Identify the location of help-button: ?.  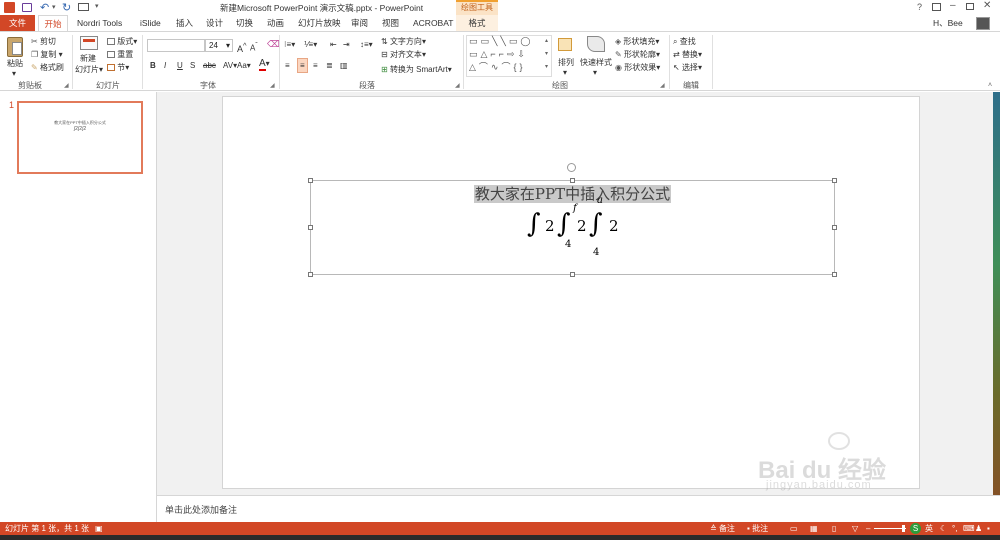
(919, 7).